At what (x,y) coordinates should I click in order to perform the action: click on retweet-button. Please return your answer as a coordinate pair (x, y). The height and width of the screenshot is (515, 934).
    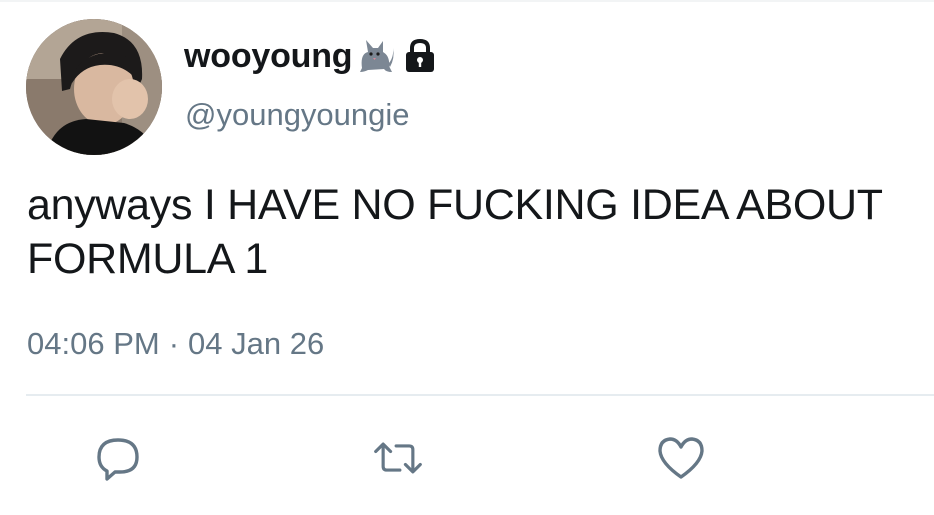
    Looking at the image, I should click on (398, 458).